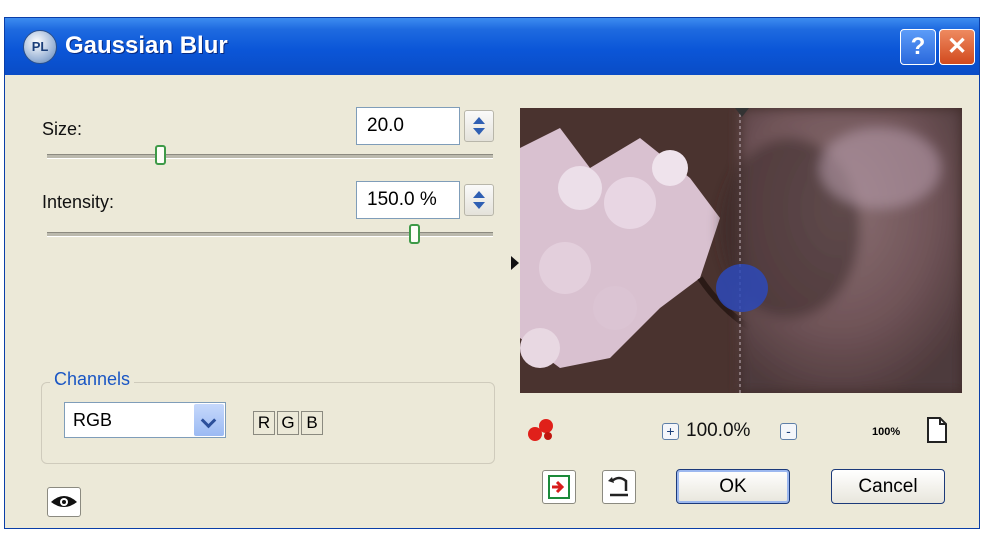 Image resolution: width=984 pixels, height=533 pixels. What do you see at coordinates (146, 45) in the screenshot?
I see `dialog-title: Gaussian Blur` at bounding box center [146, 45].